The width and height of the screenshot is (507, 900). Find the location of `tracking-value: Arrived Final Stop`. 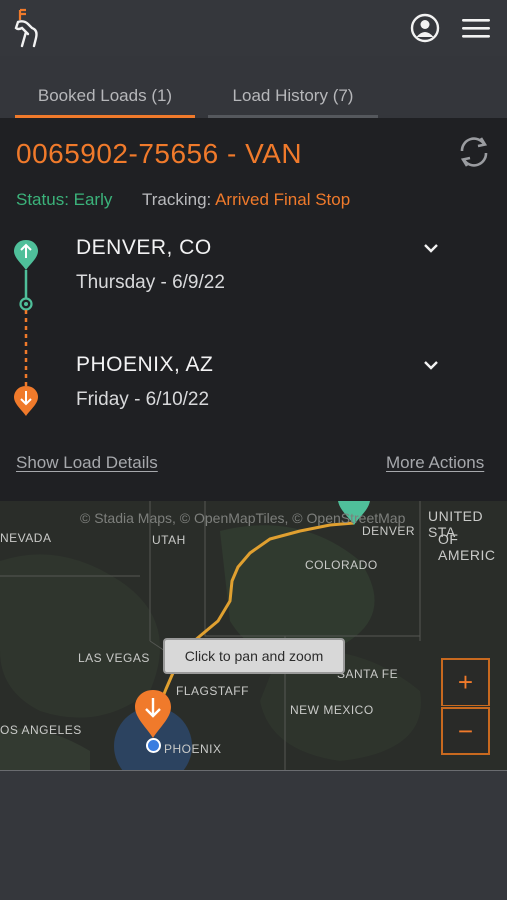

tracking-value: Arrived Final Stop is located at coordinates (283, 199).